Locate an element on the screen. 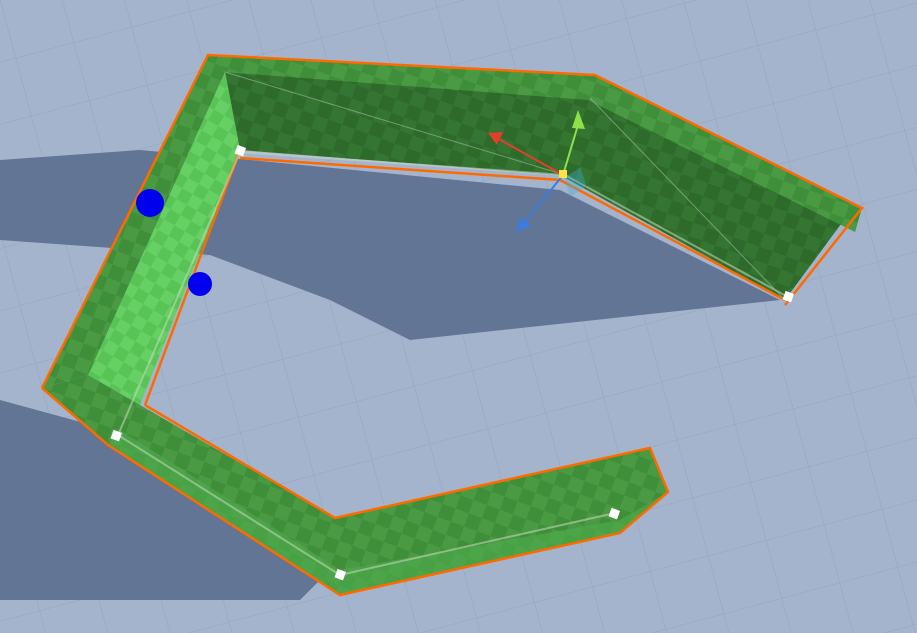 The image size is (917, 633). gizmo-center is located at coordinates (563, 174).